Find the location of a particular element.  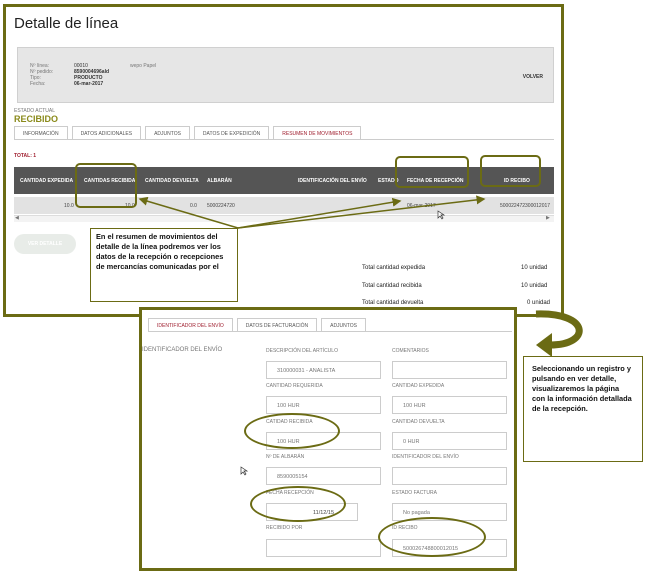

albaran-field: 8590005154 is located at coordinates (323, 476).